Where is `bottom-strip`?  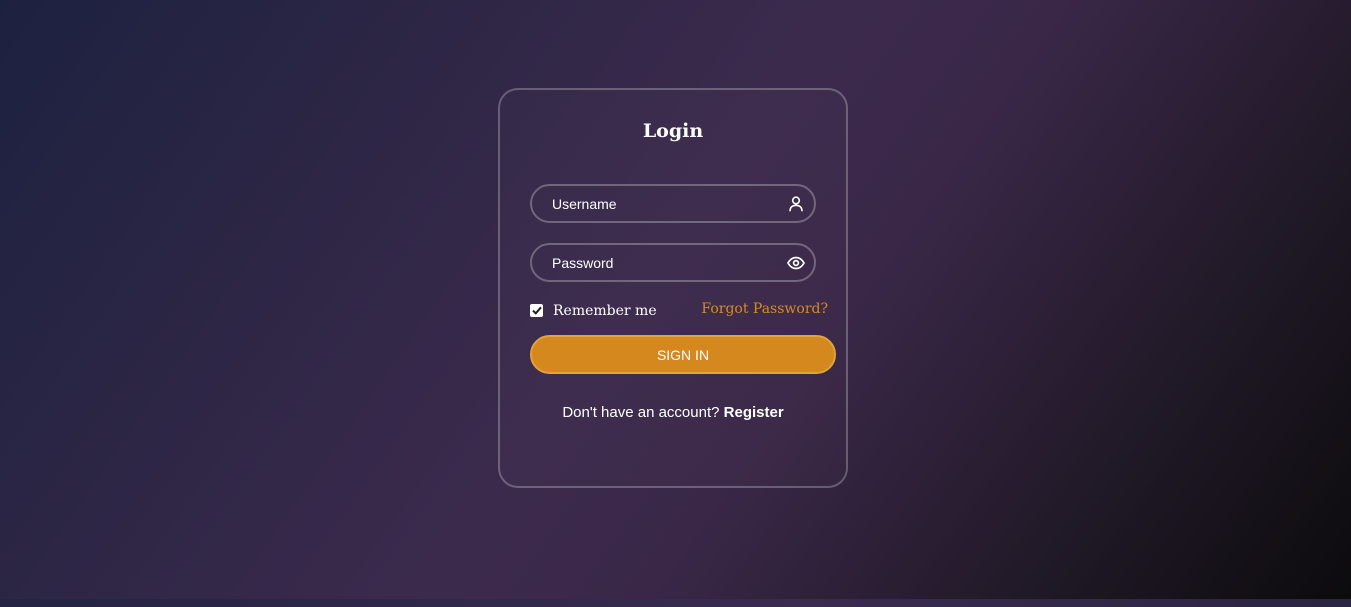 bottom-strip is located at coordinates (675, 603).